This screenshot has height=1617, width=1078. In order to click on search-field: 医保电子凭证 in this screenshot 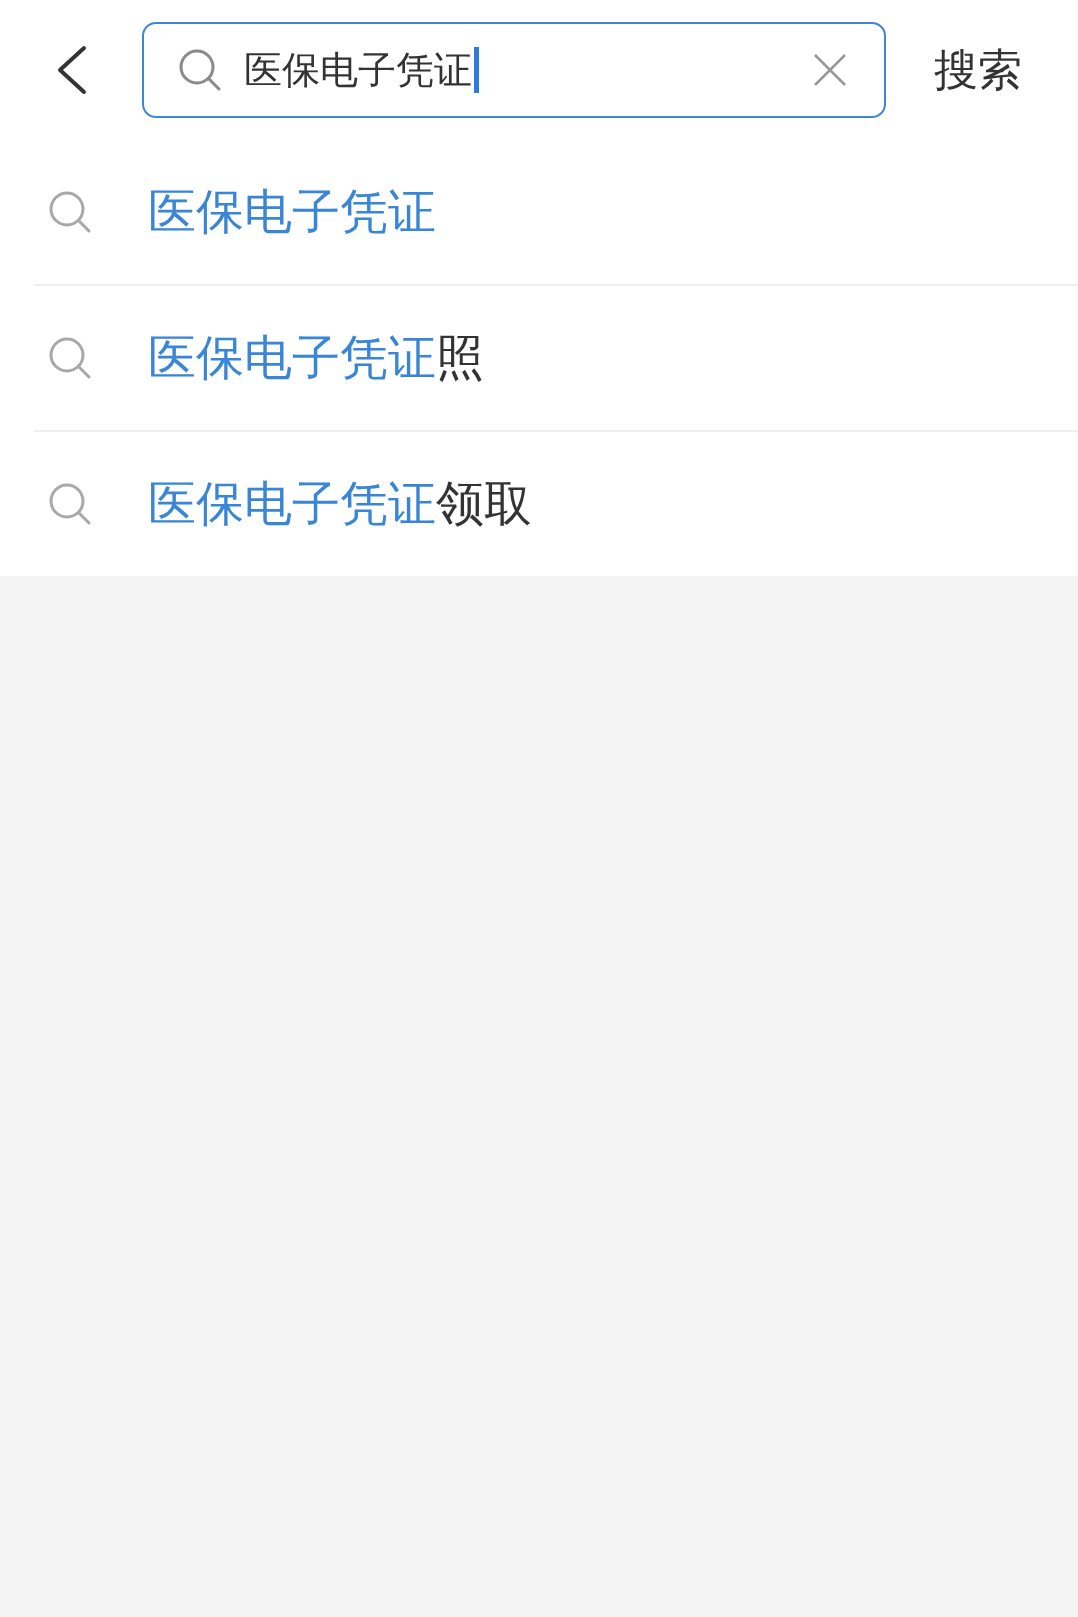, I will do `click(514, 70)`.